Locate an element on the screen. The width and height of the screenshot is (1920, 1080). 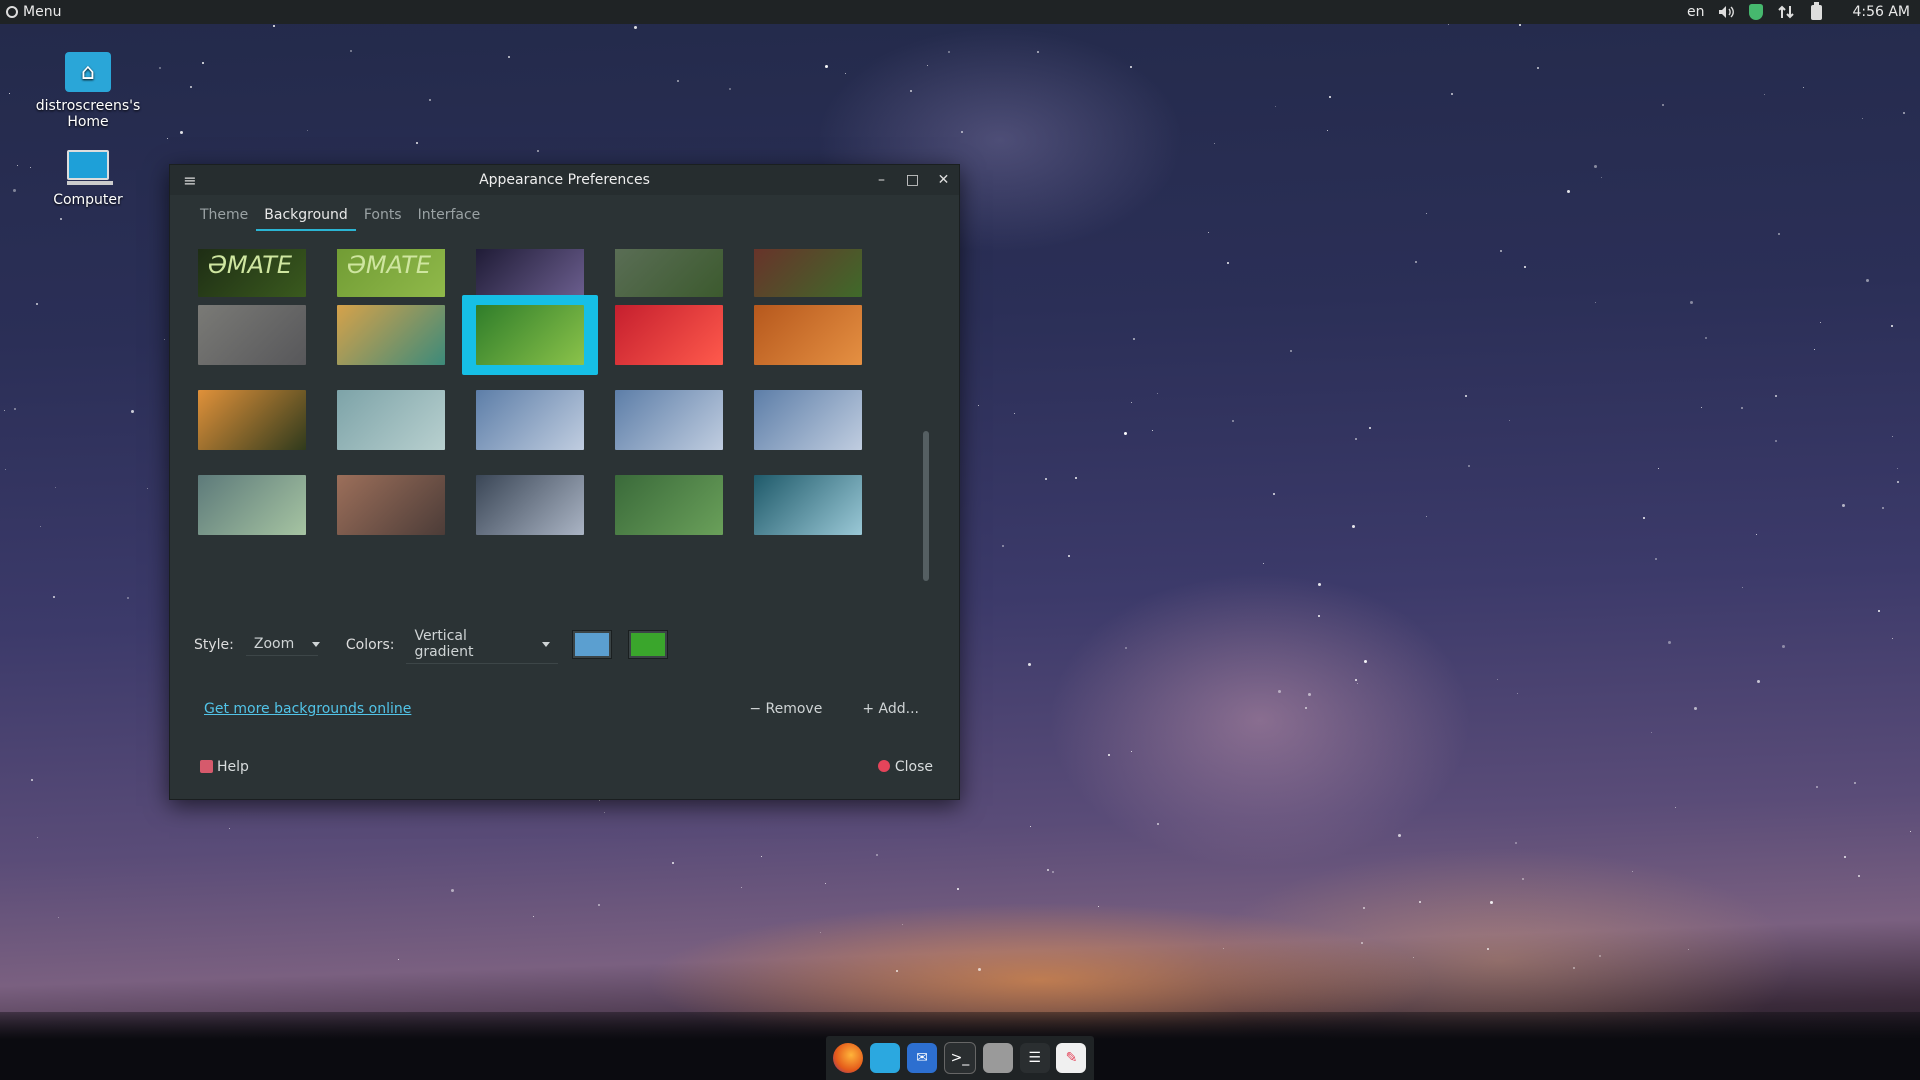
volume-icon is located at coordinates (1726, 12).